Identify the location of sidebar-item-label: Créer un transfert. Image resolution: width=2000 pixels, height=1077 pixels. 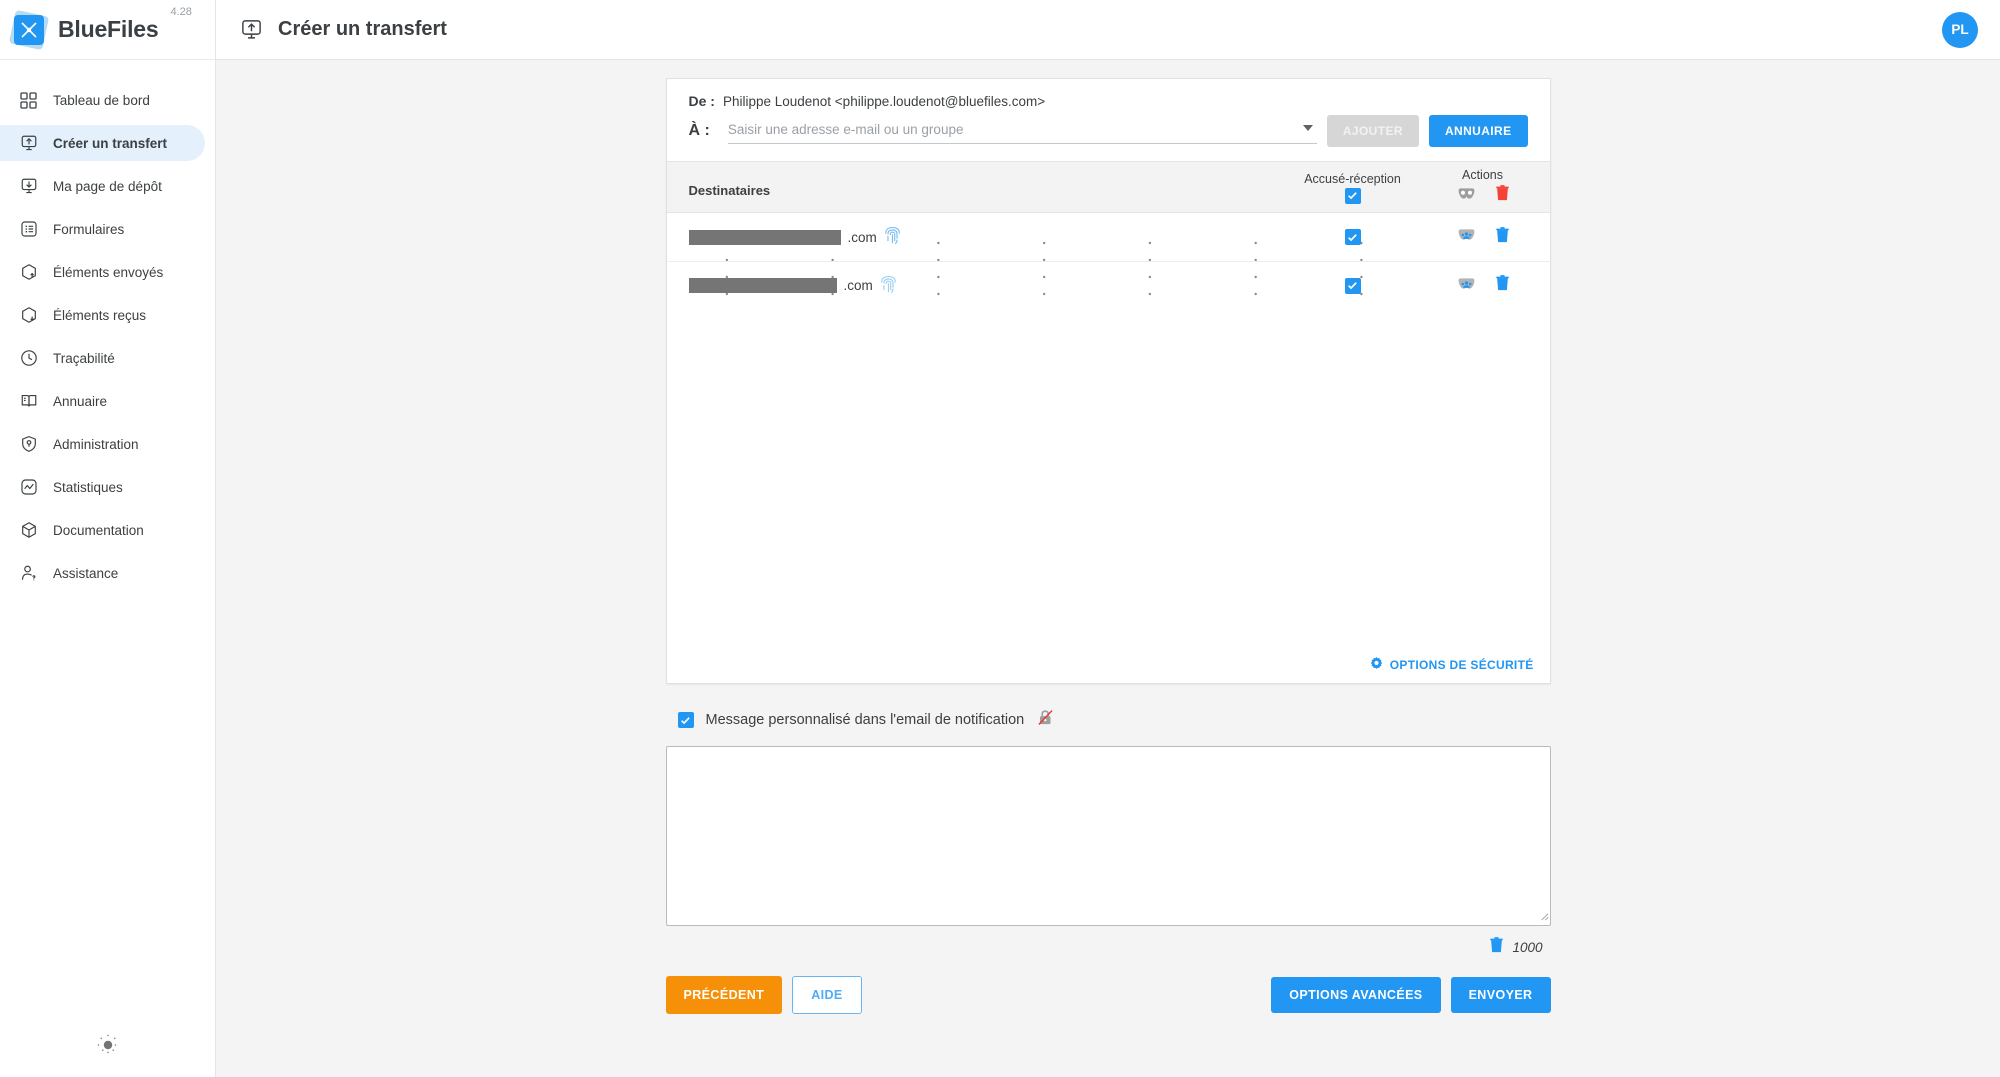
(110, 143).